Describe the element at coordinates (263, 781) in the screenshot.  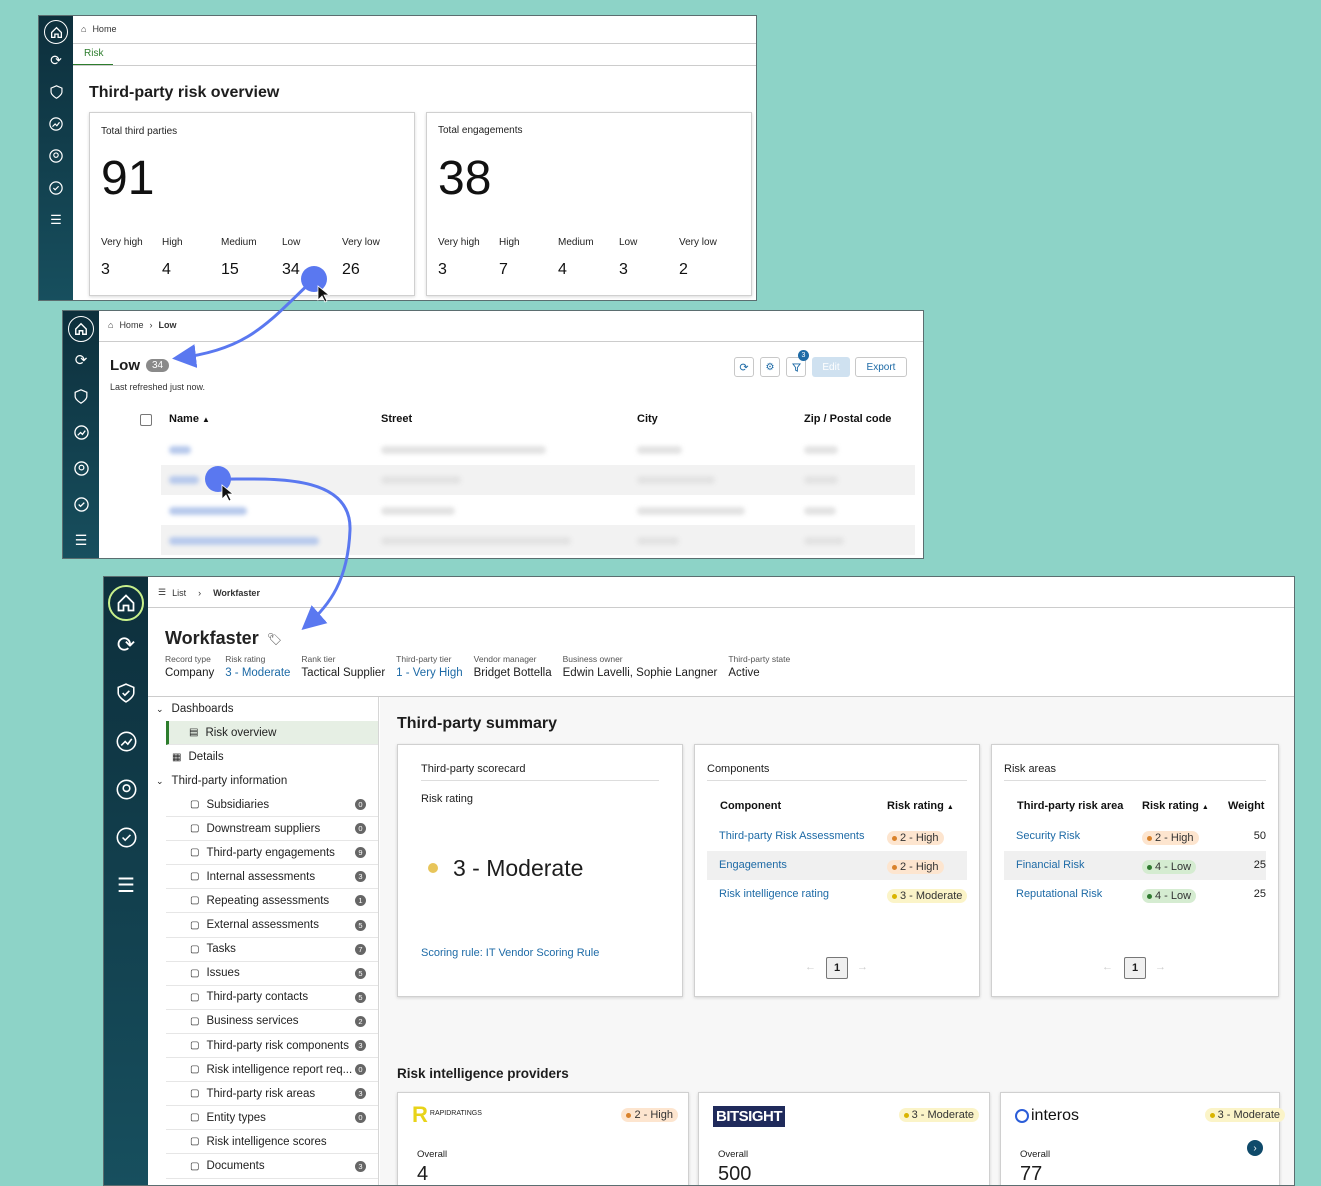
I see `nav-group-third-party-info: ⌄ Third-party information` at that location.